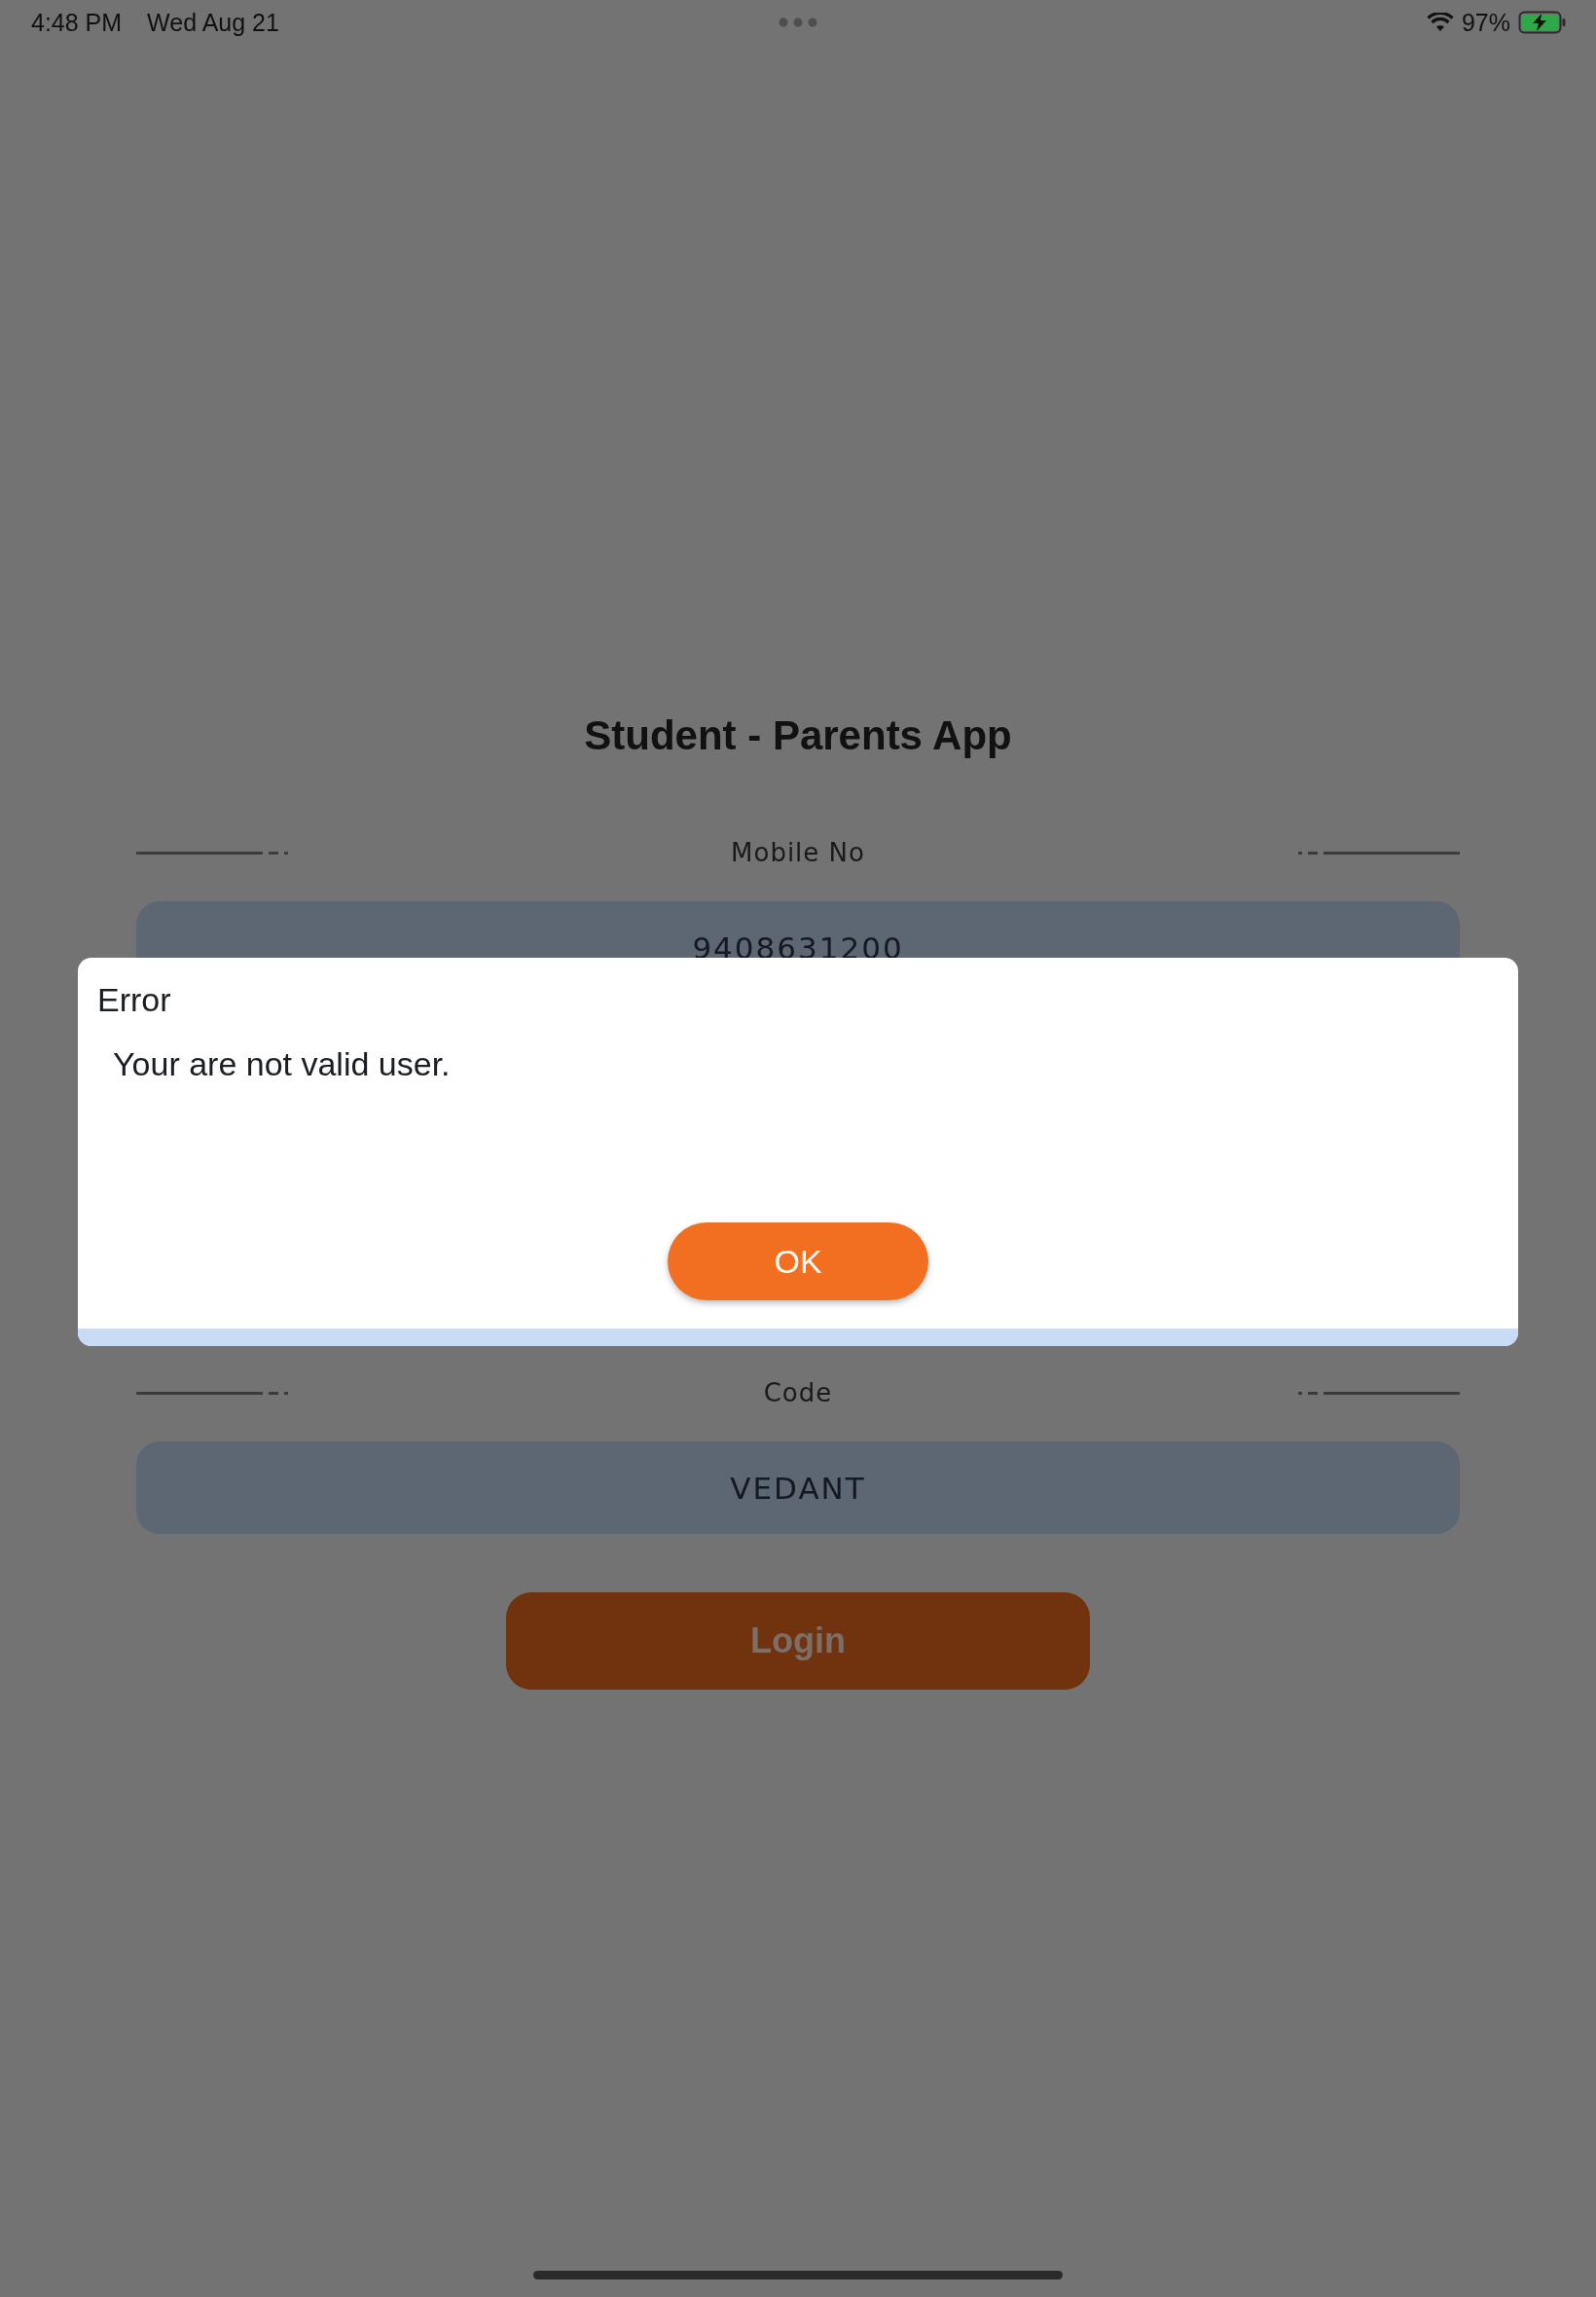  Describe the element at coordinates (798, 1641) in the screenshot. I see `login-button: Login` at that location.